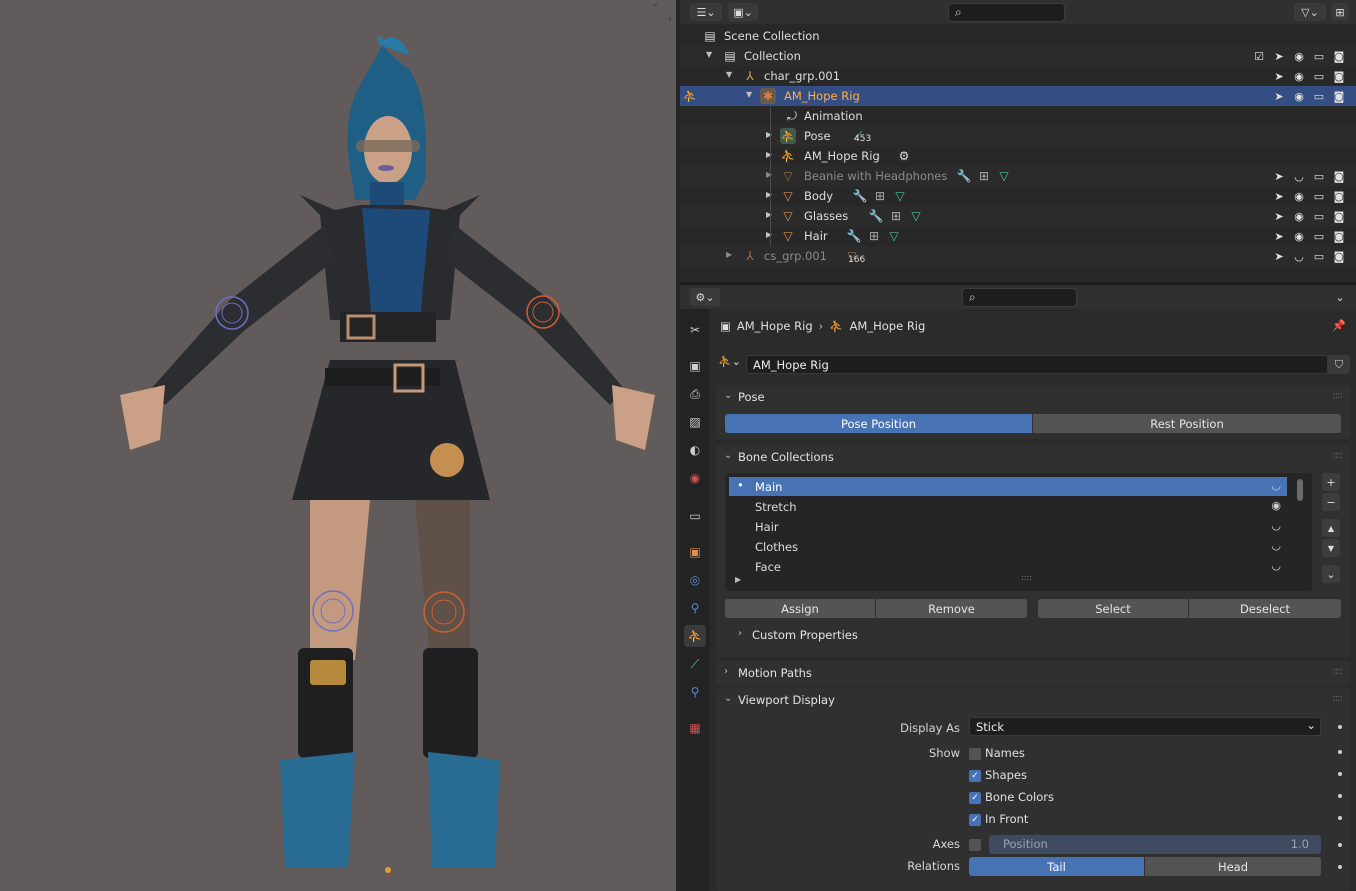 This screenshot has width=1356, height=891. I want to click on deselect-button: Deselect, so click(1265, 608).